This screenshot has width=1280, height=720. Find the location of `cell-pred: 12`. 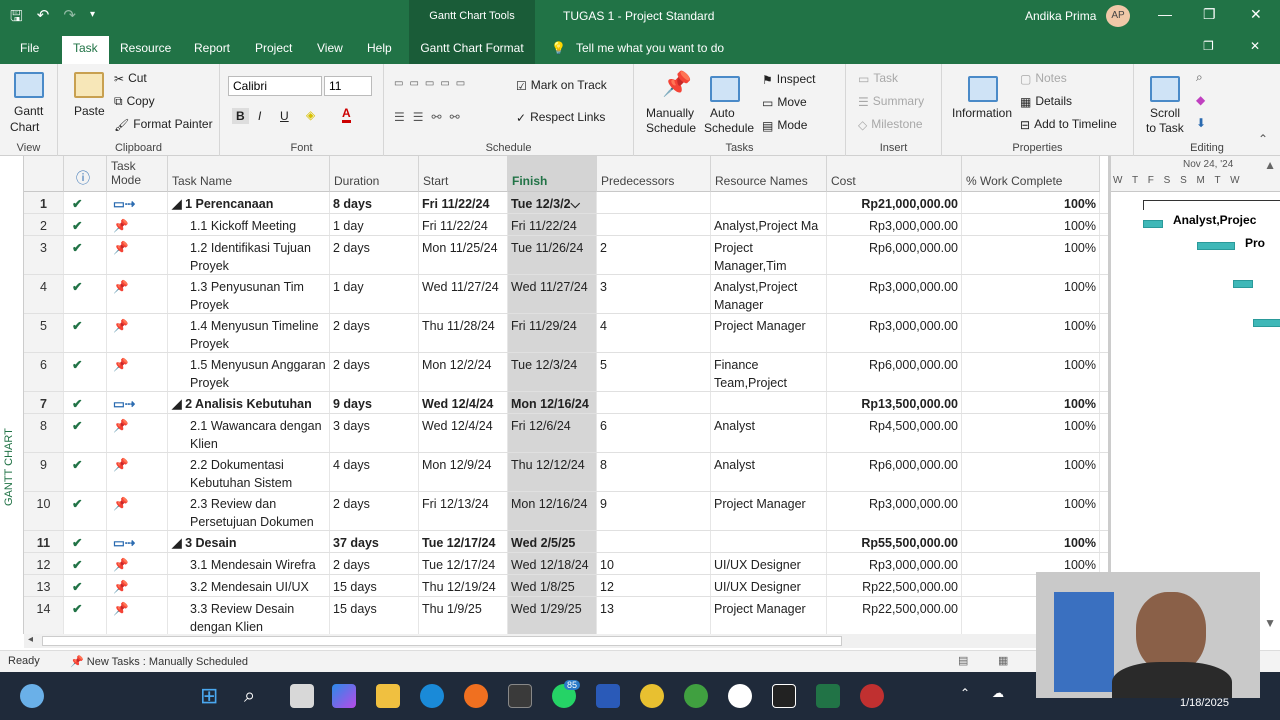

cell-pred: 12 is located at coordinates (654, 585).